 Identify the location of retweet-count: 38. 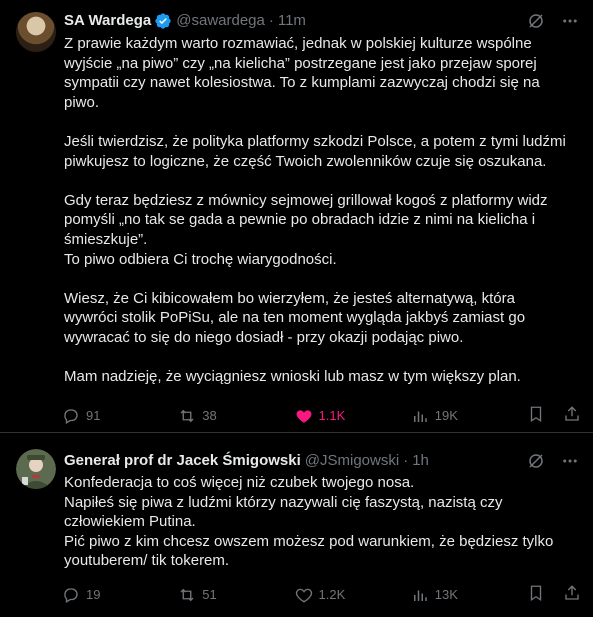
(209, 415).